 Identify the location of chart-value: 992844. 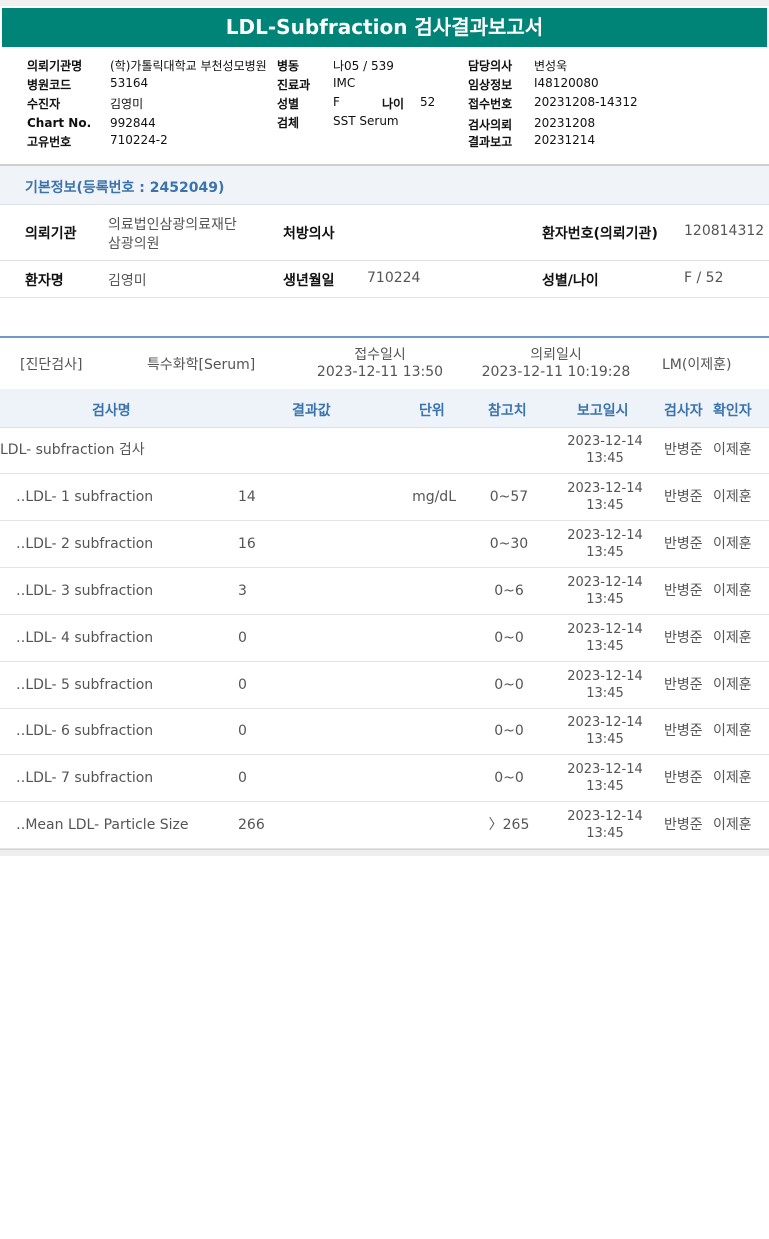
(133, 123).